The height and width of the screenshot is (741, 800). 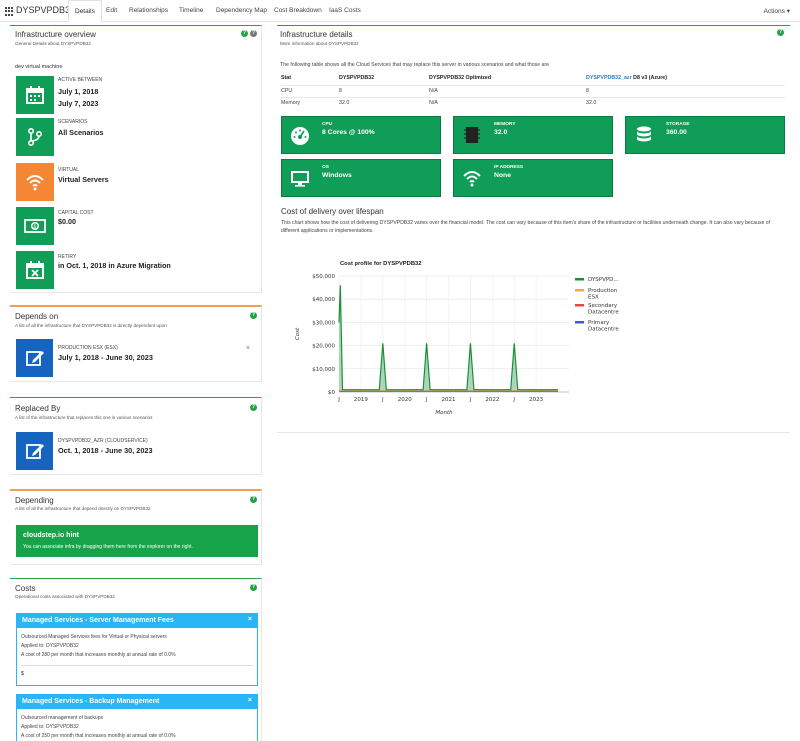 What do you see at coordinates (298, 333) in the screenshot?
I see `y-axis-title: Cost` at bounding box center [298, 333].